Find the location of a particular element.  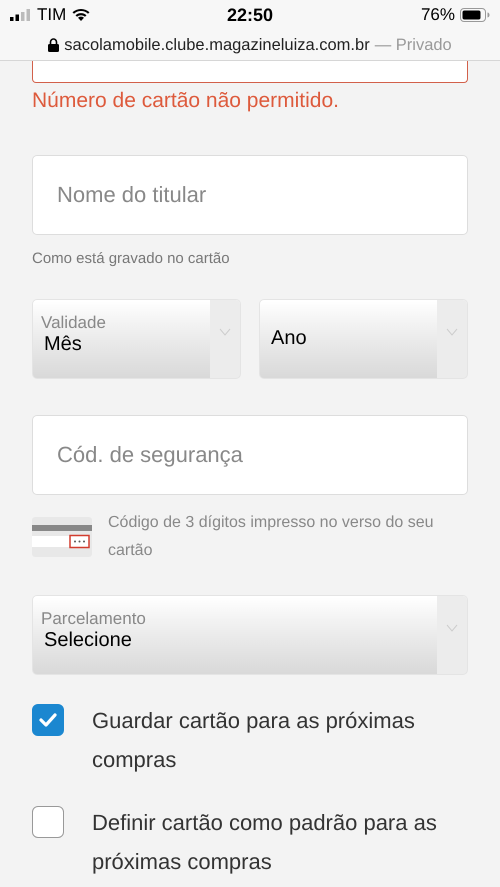

wifi-icon is located at coordinates (81, 15).